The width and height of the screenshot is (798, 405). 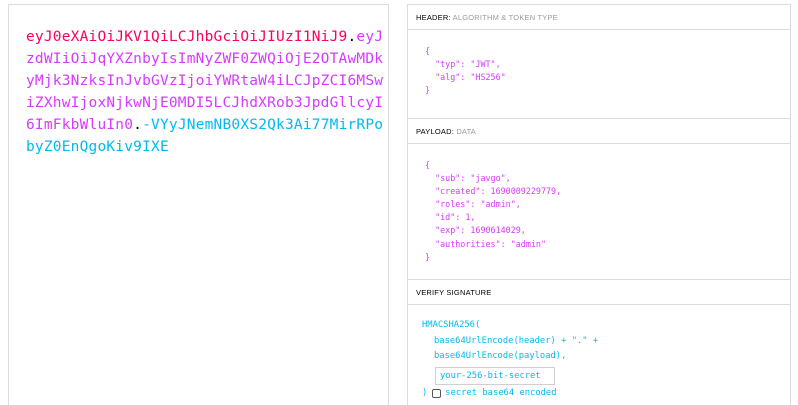 What do you see at coordinates (505, 17) in the screenshot?
I see `header-subtitle: ALGORITHM & TOKEN TYPE` at bounding box center [505, 17].